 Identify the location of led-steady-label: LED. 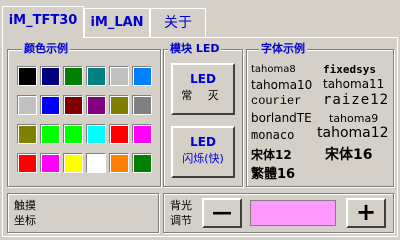
(203, 79).